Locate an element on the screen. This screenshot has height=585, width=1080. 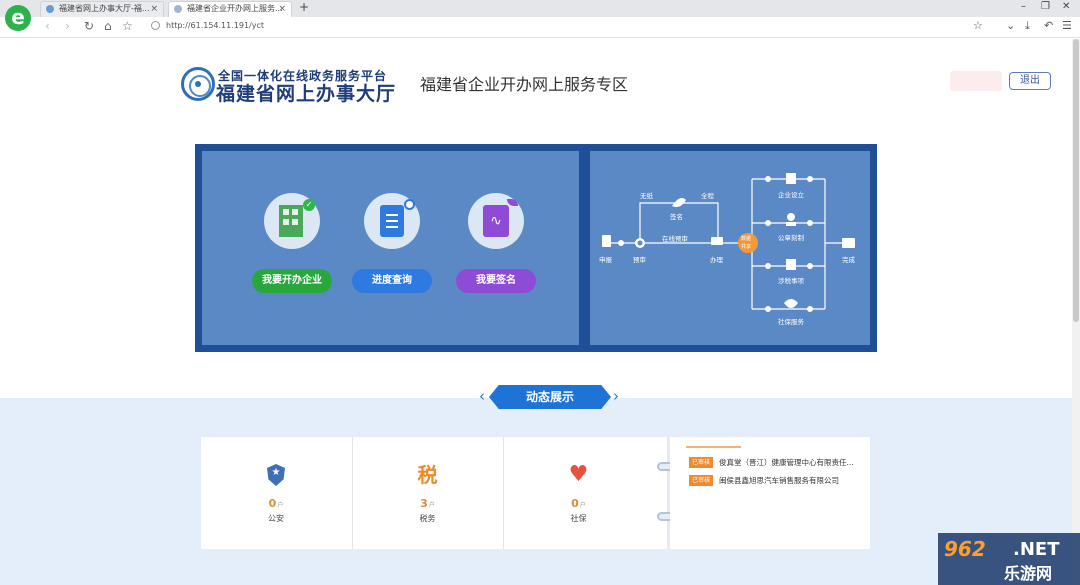
browser-tab-1: 福建省网上办事大厅-福... × is located at coordinates (102, 9).